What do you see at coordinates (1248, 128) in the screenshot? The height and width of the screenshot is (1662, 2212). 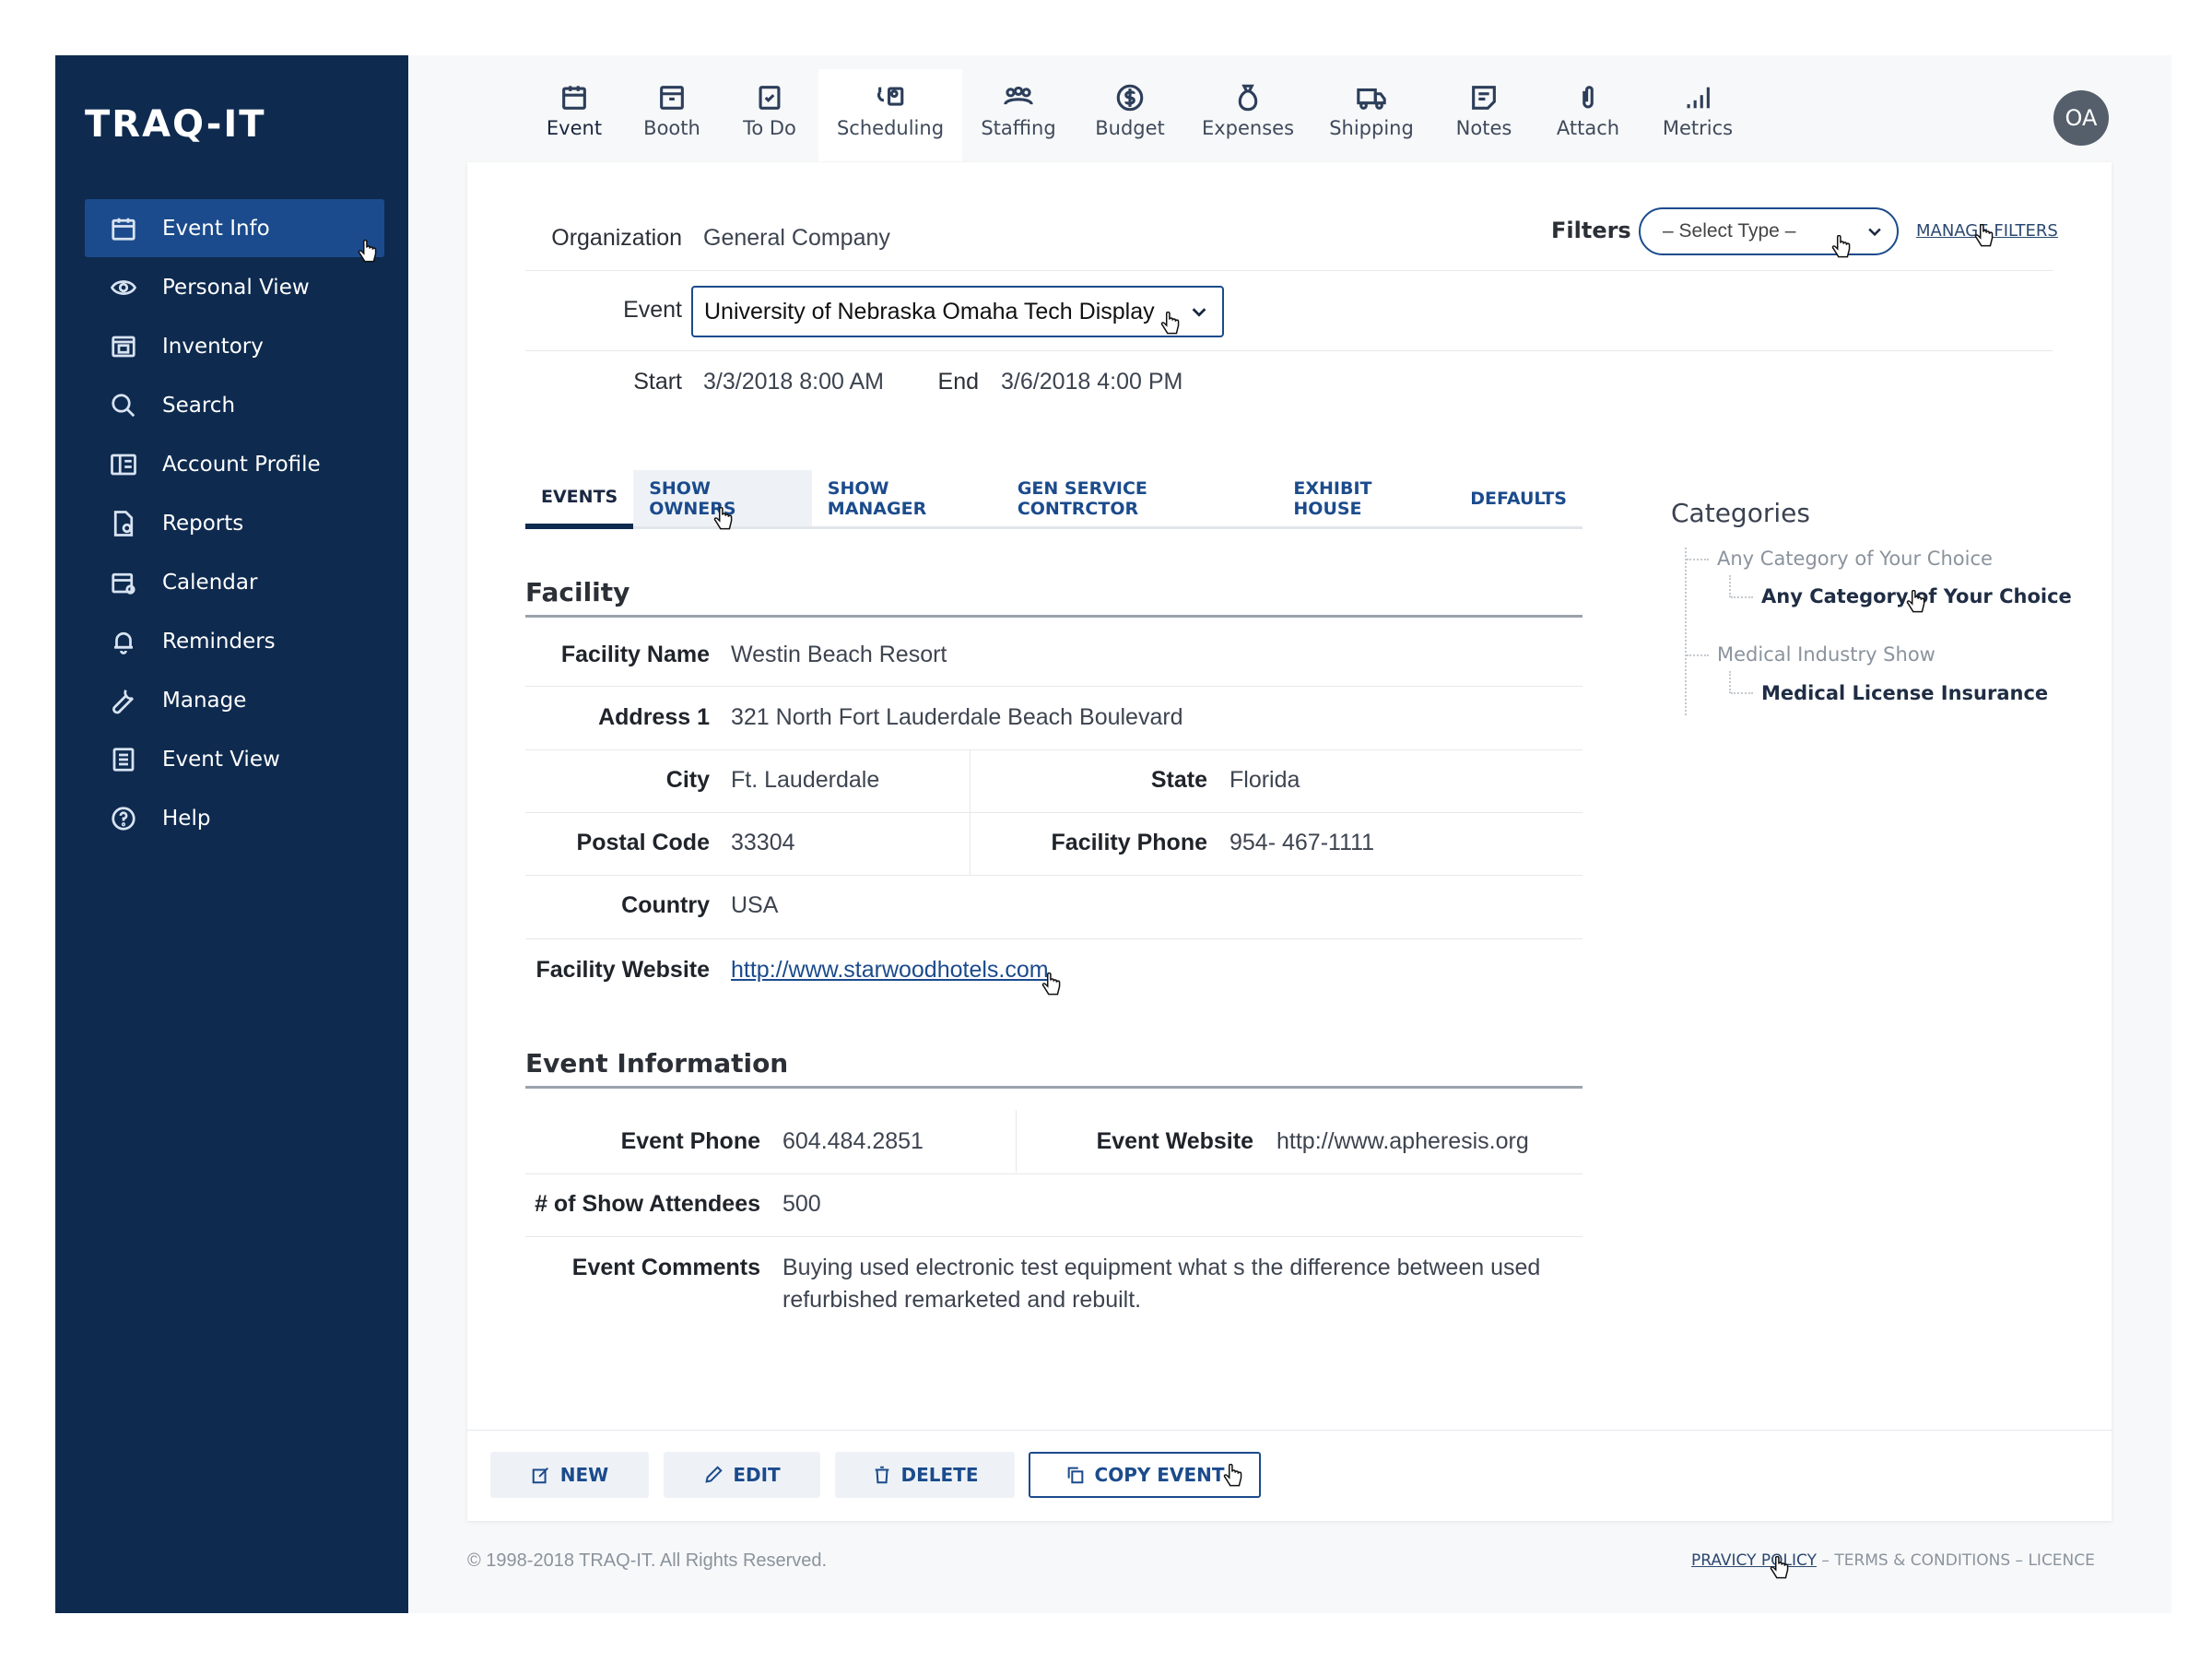 I see `tab-label: Expenses` at bounding box center [1248, 128].